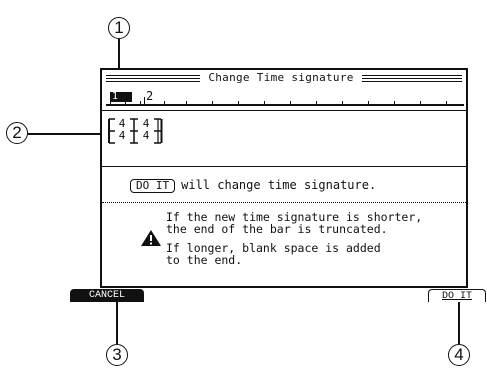  Describe the element at coordinates (117, 355) in the screenshot. I see `callout-3: 3` at that location.